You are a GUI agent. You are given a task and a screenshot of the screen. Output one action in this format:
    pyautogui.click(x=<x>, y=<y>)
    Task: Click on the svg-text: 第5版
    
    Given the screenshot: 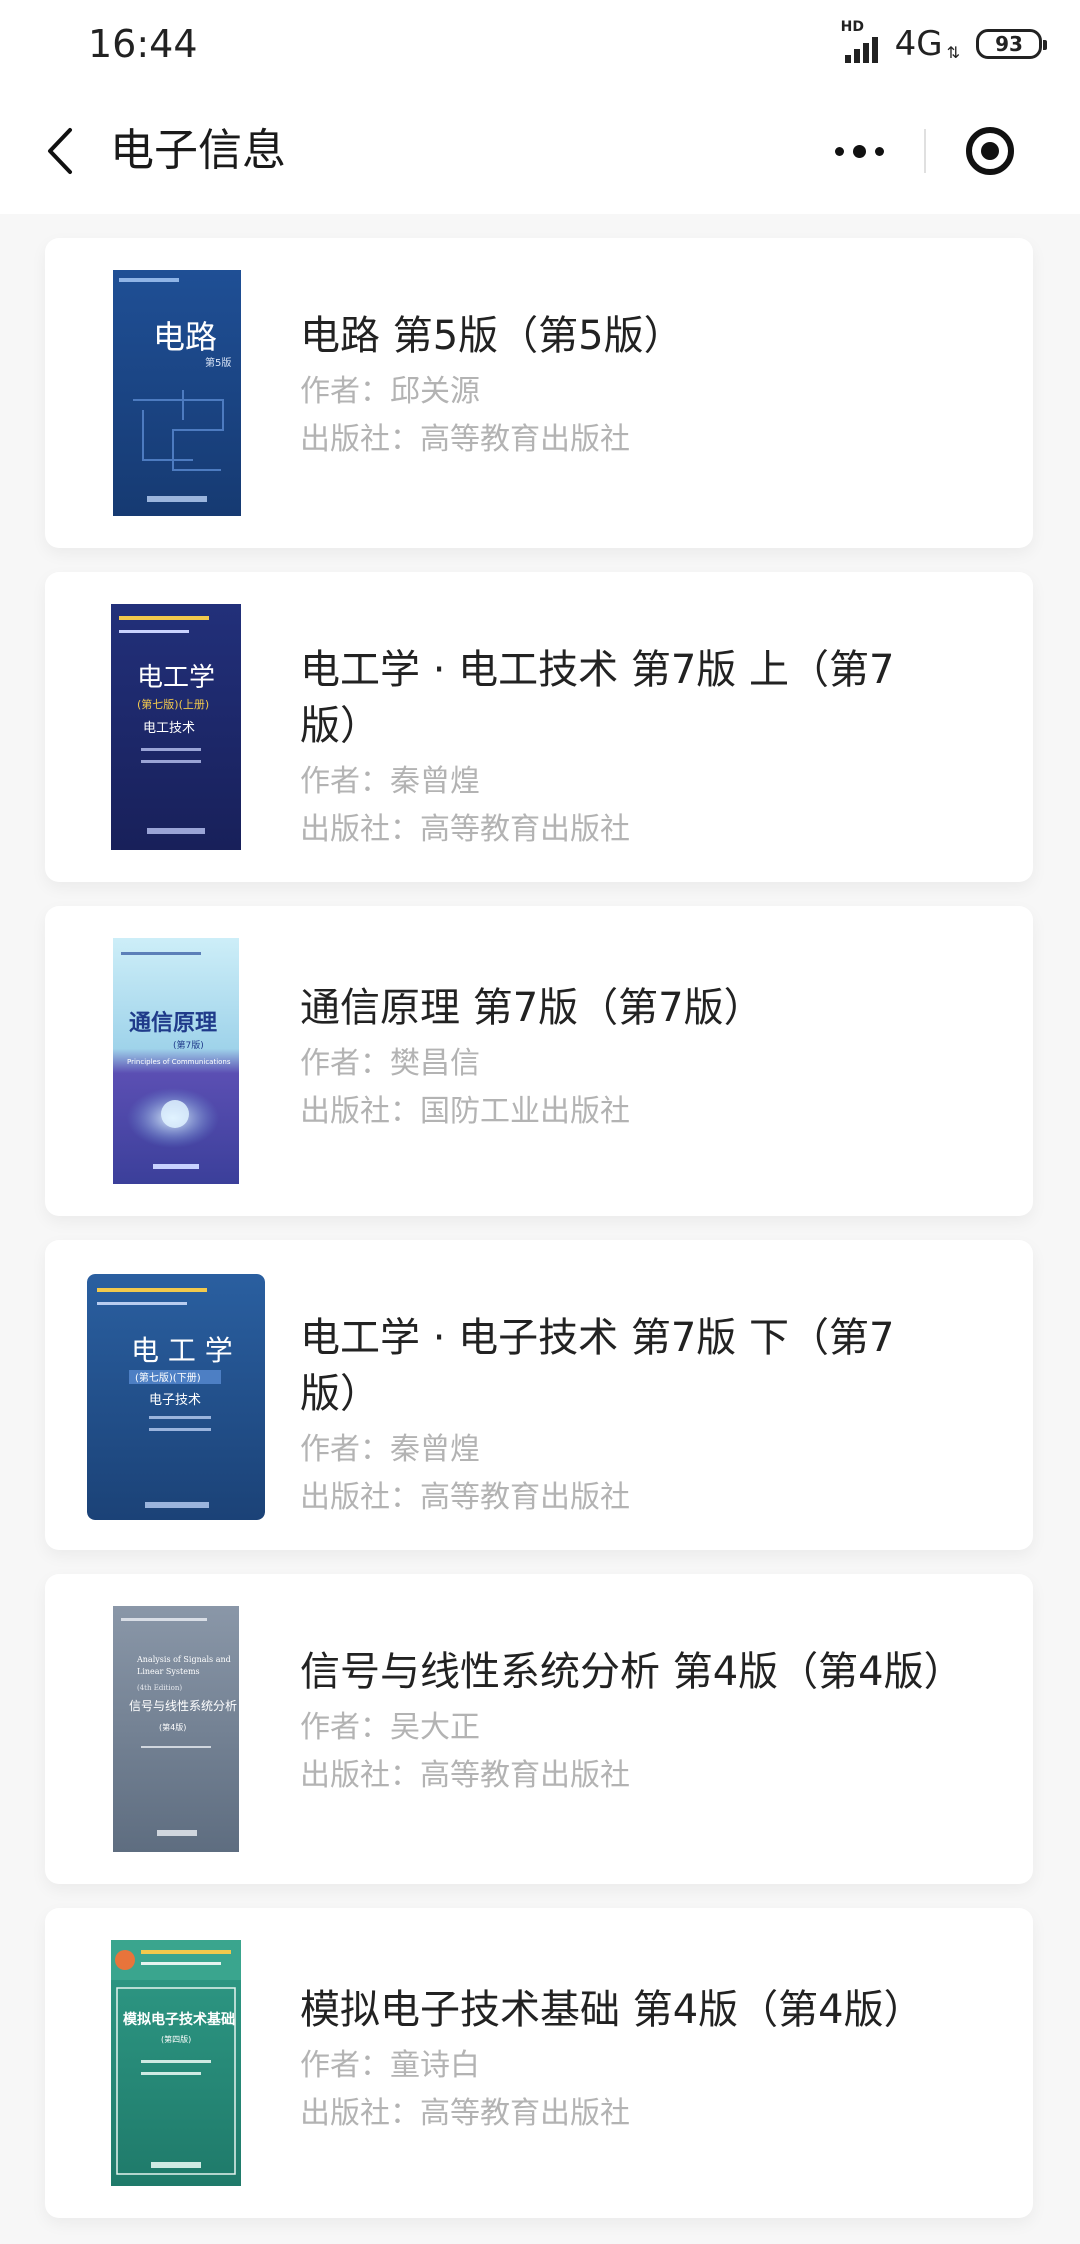 What is the action you would take?
    pyautogui.click(x=218, y=362)
    